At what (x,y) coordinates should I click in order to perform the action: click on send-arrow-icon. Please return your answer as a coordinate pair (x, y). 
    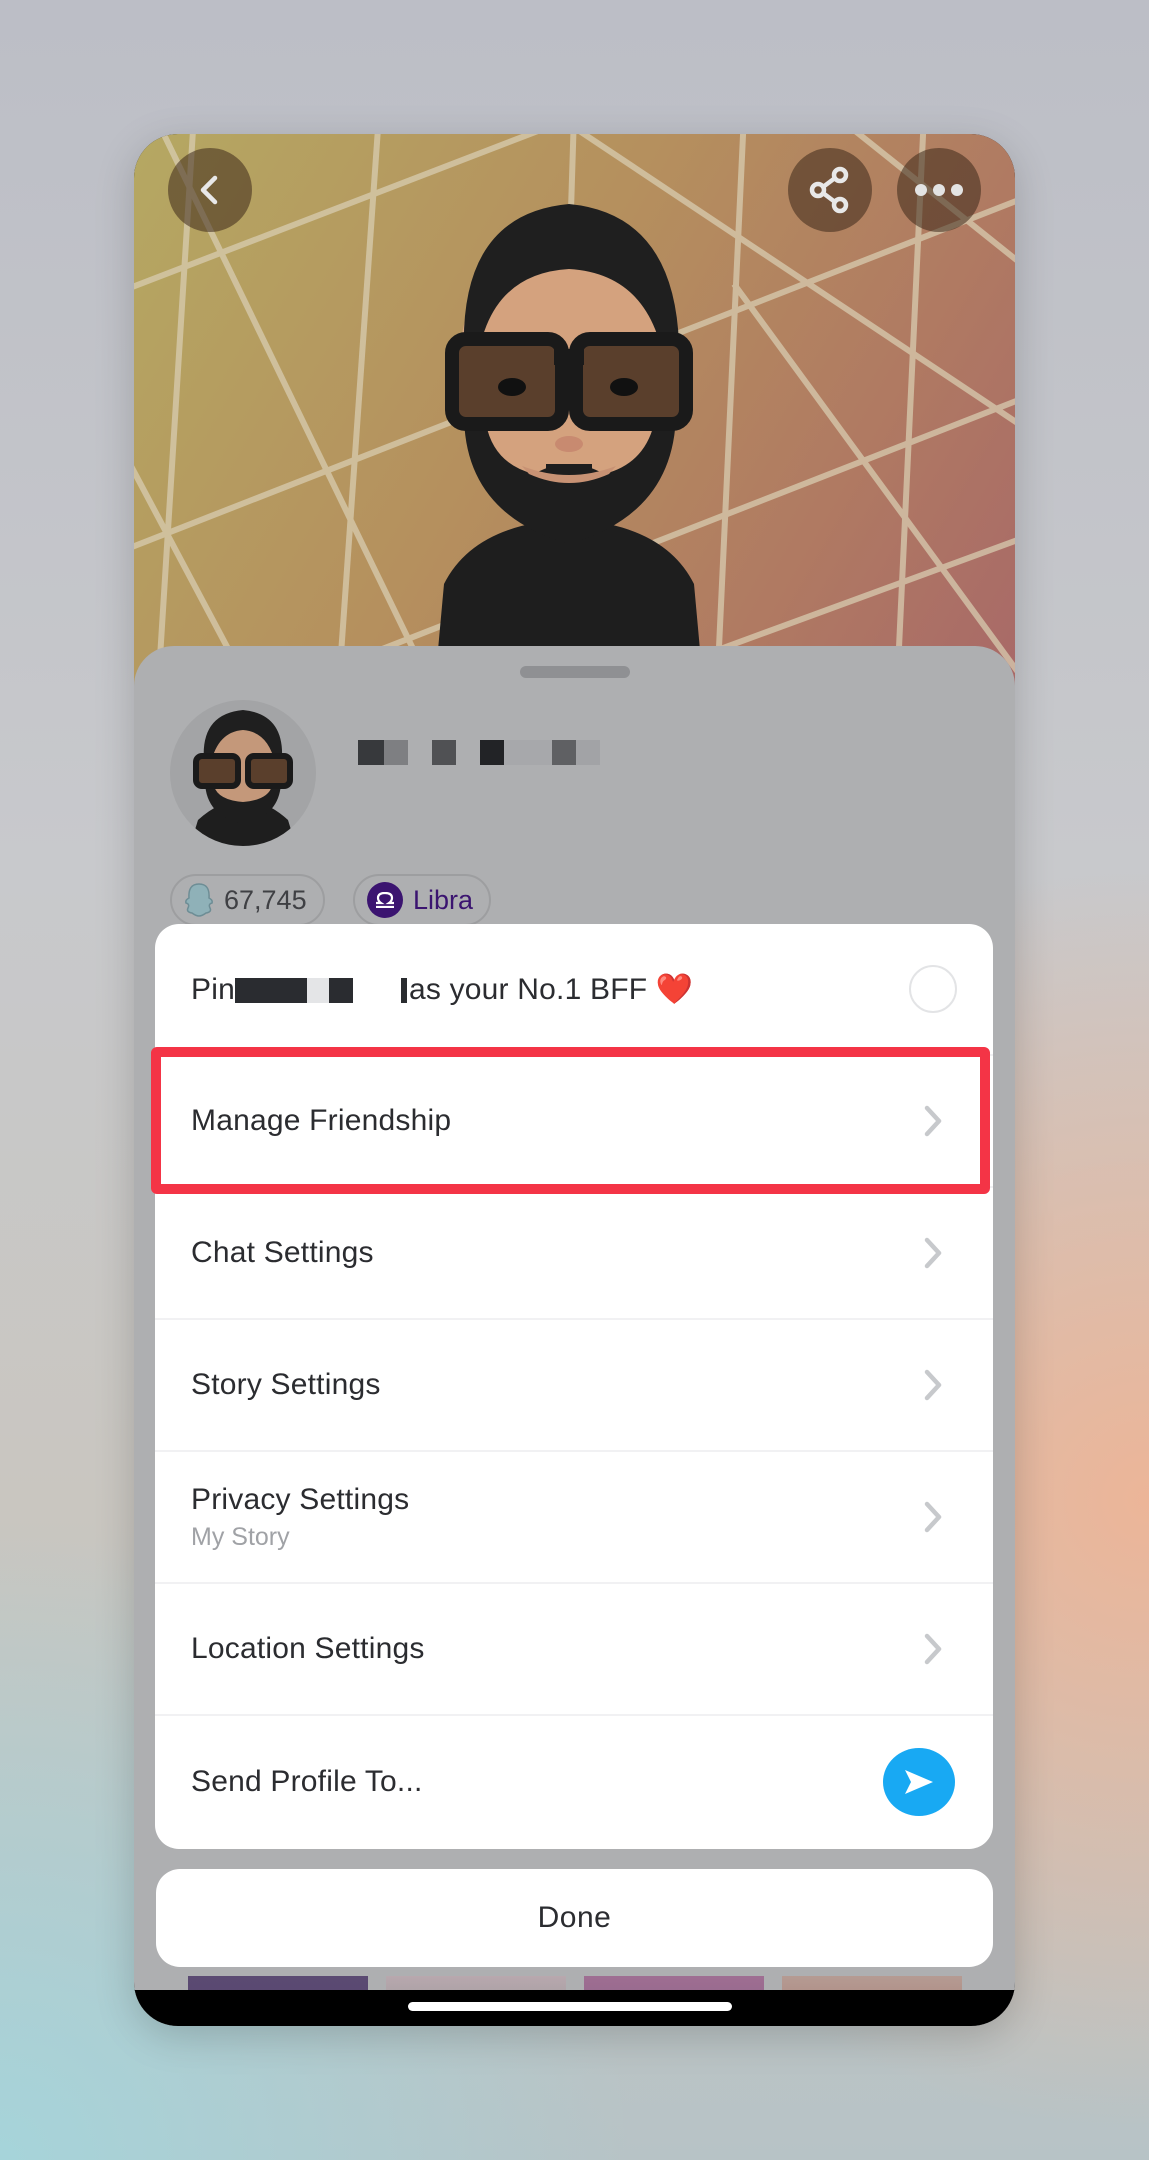
    Looking at the image, I should click on (919, 1782).